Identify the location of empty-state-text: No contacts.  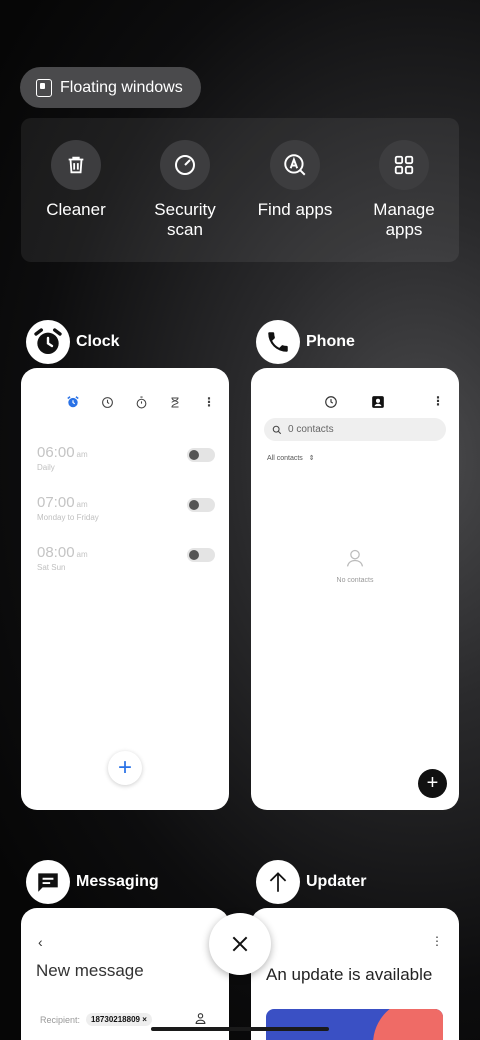
(355, 580).